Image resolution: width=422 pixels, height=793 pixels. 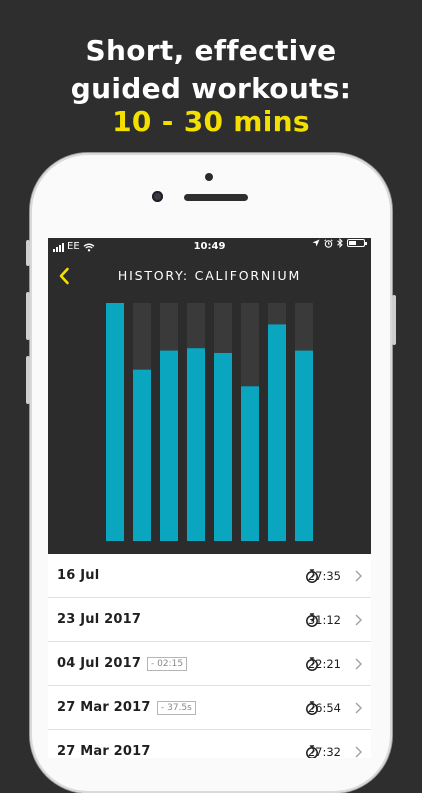 What do you see at coordinates (209, 576) in the screenshot?
I see `history-row: 16 Jul 27:35` at bounding box center [209, 576].